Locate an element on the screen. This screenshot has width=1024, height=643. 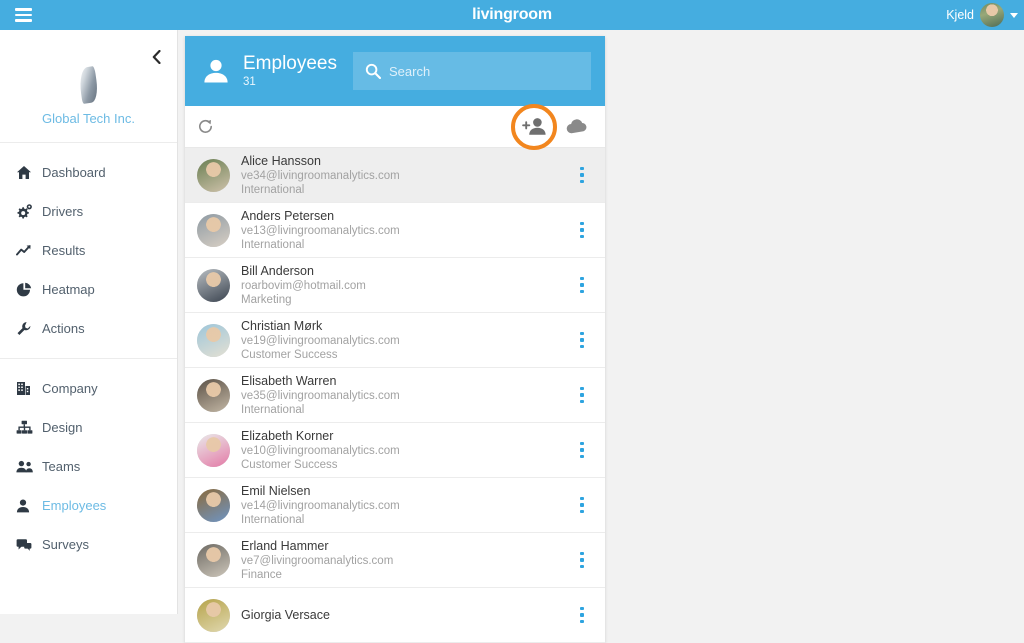
employee-name: Elisabeth Warren is located at coordinates (289, 380).